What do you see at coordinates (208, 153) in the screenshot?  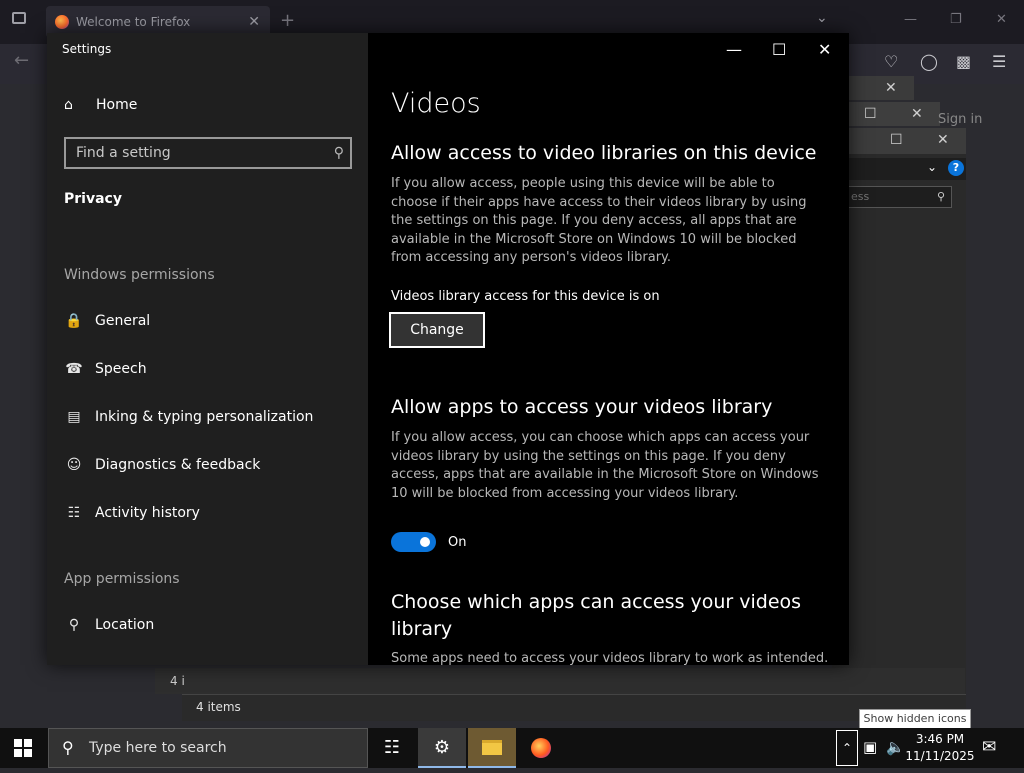 I see `find-setting-input: Find a setting ⚲` at bounding box center [208, 153].